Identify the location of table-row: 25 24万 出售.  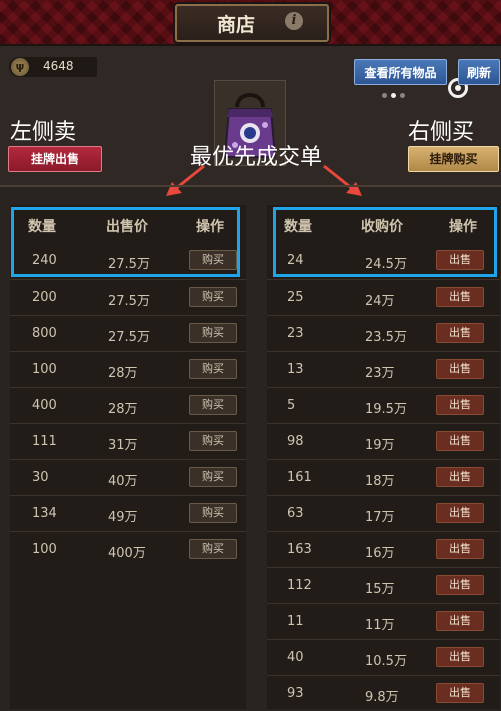
(383, 297).